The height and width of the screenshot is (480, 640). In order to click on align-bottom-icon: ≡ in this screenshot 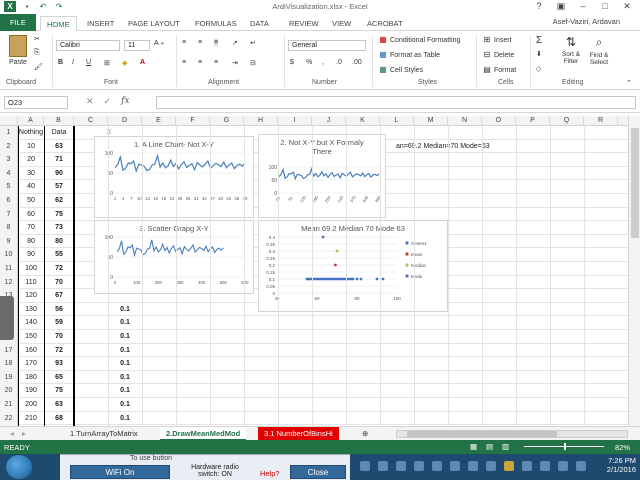, I will do `click(216, 42)`.